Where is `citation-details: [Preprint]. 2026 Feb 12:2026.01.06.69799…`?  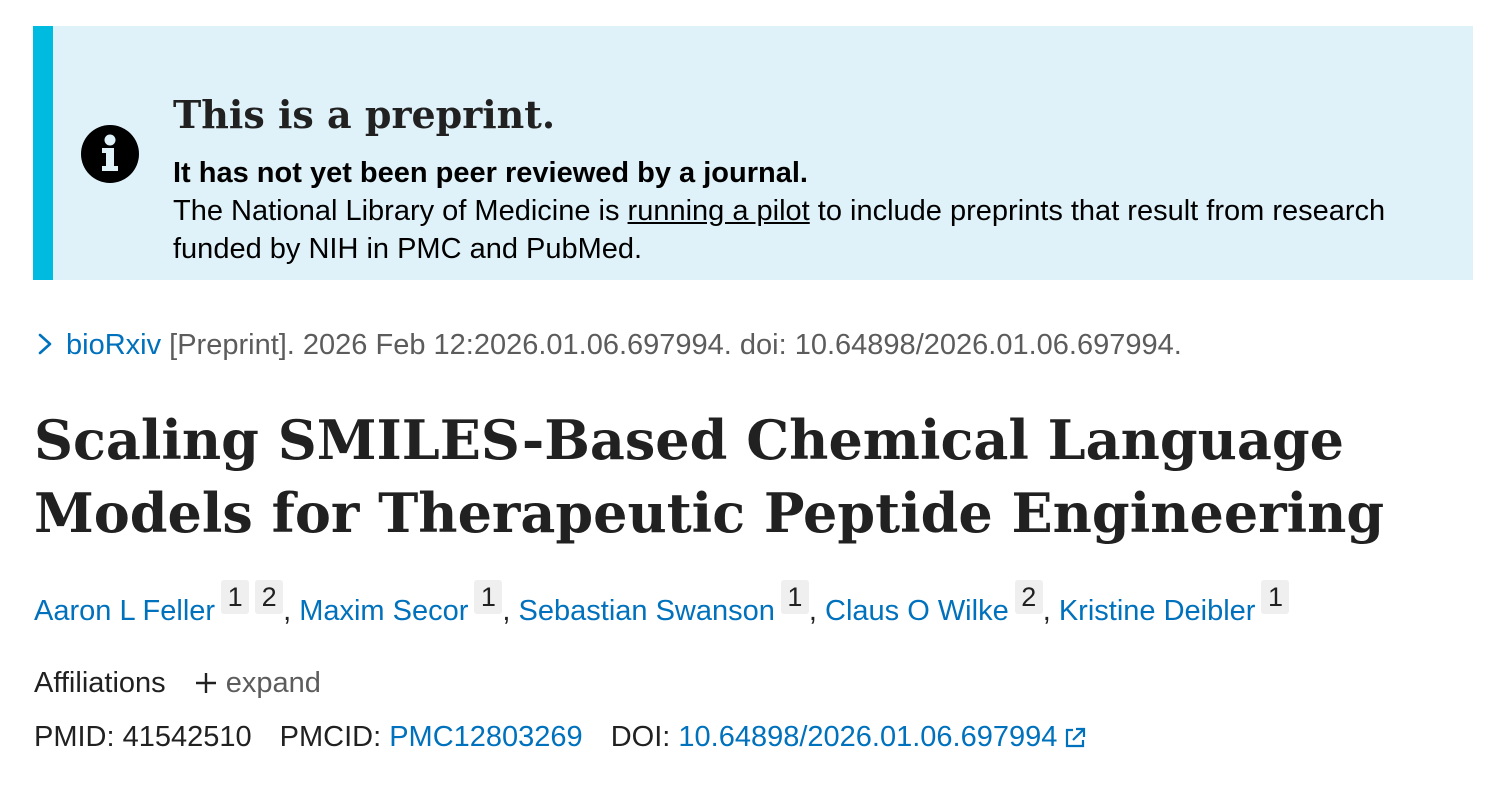
citation-details: [Preprint]. 2026 Feb 12:2026.01.06.69799… is located at coordinates (671, 345).